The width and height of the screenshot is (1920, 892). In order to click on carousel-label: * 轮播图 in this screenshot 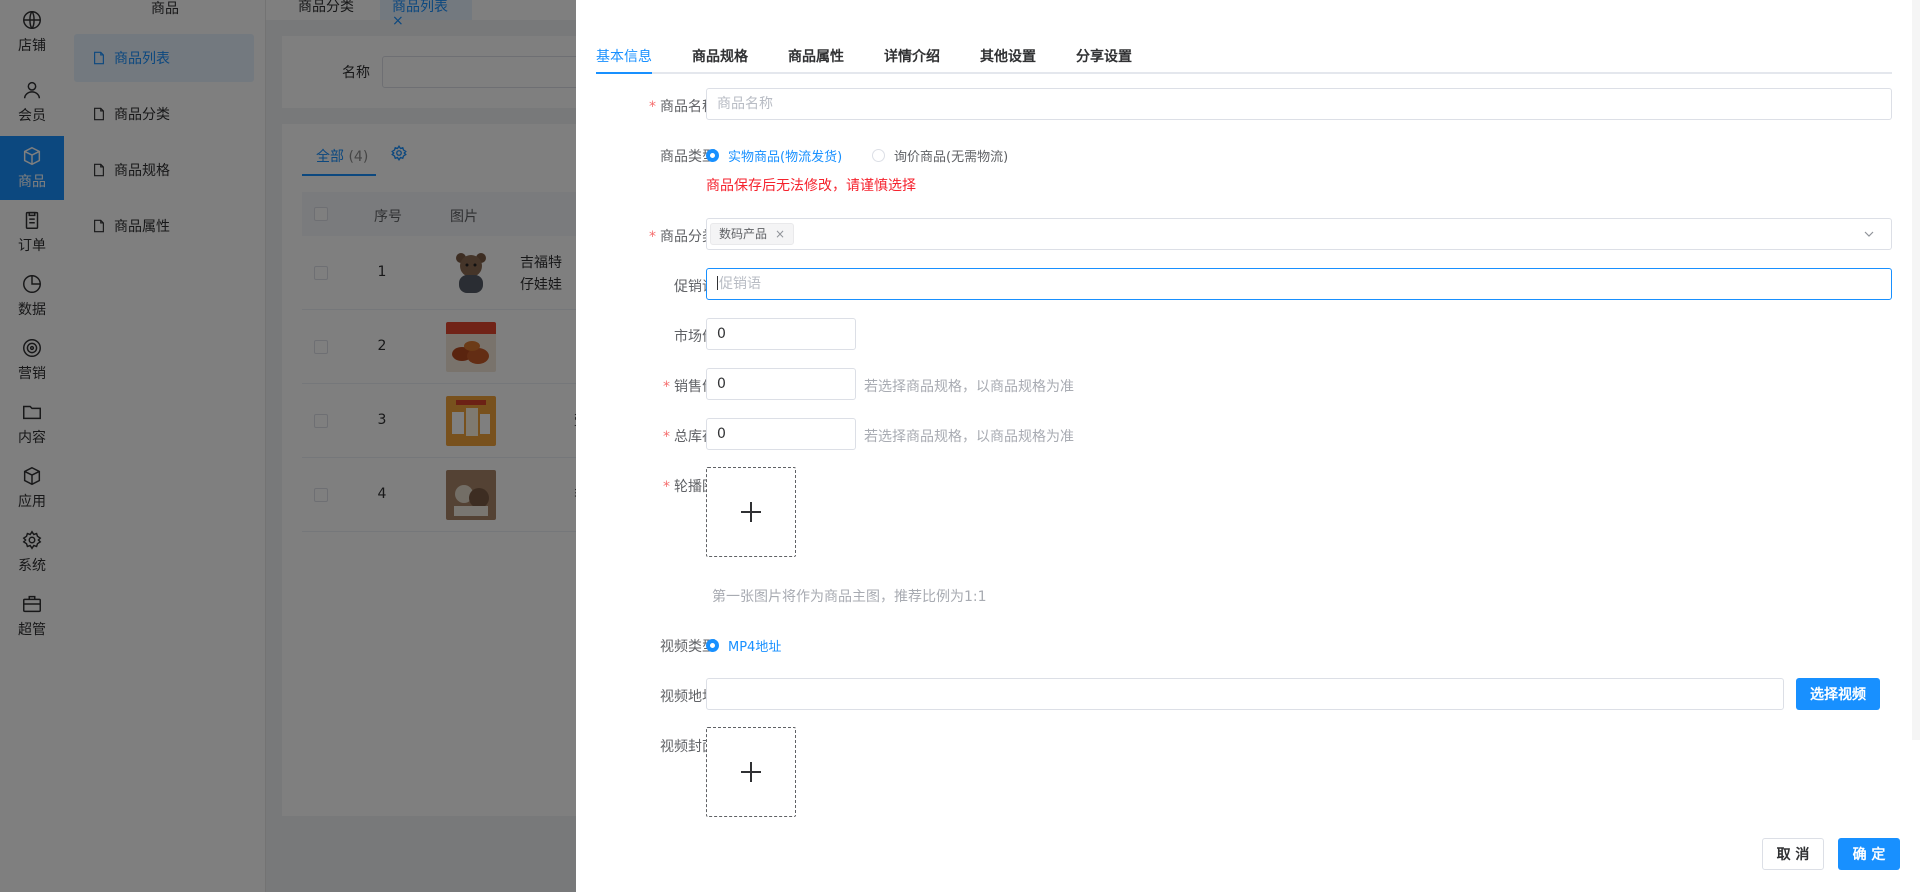, I will do `click(656, 486)`.